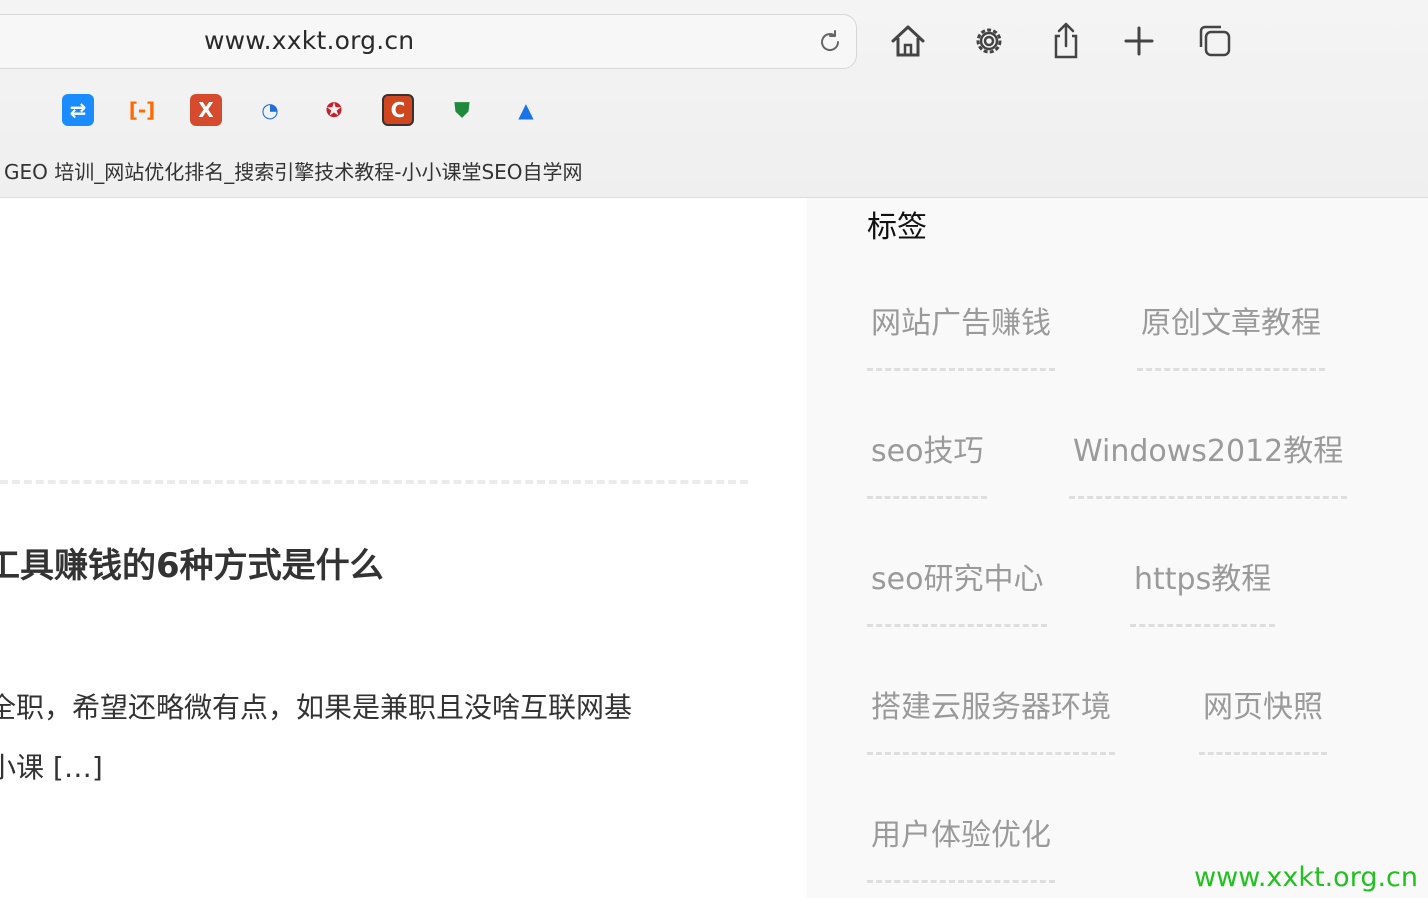 This screenshot has width=1428, height=898. Describe the element at coordinates (989, 41) in the screenshot. I see `gear-icon` at that location.